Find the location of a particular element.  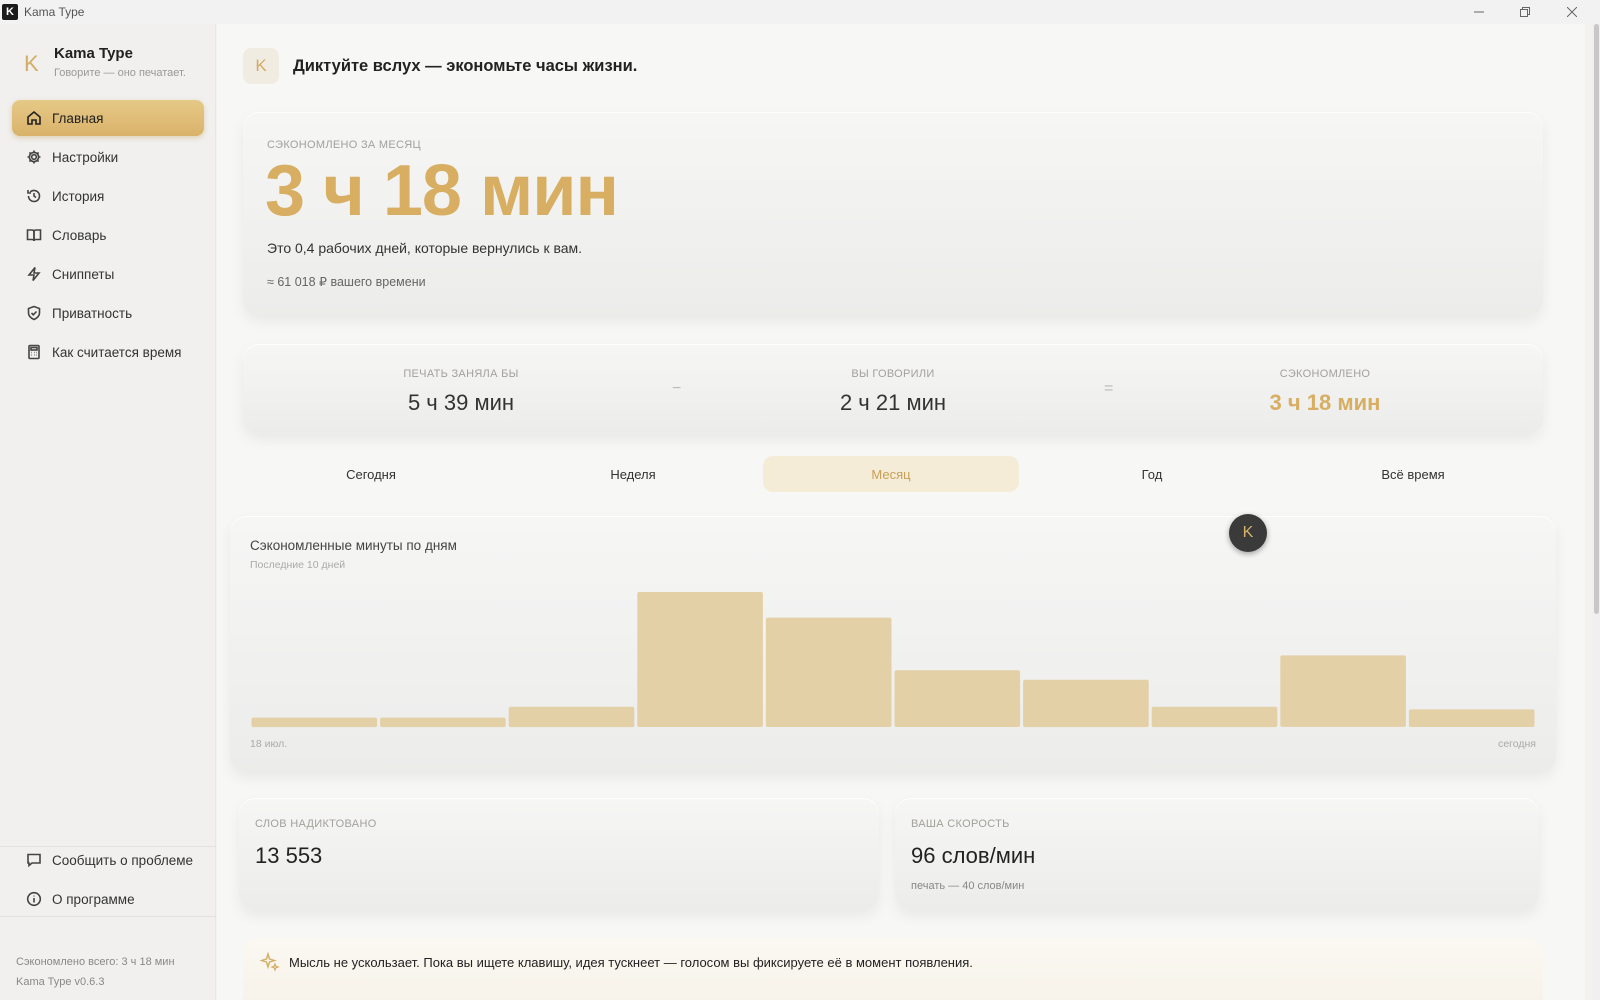

restore-button is located at coordinates (1525, 12).